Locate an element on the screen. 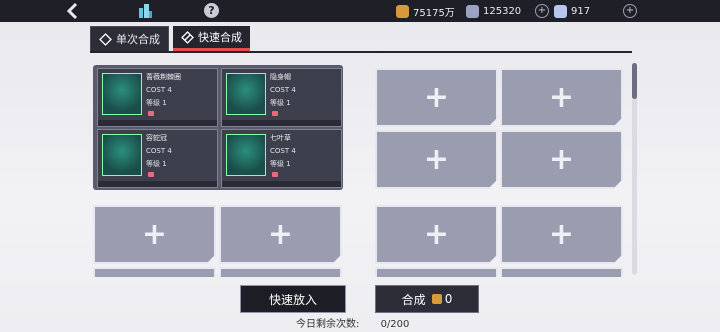  synth-label: 合成 is located at coordinates (413, 299).